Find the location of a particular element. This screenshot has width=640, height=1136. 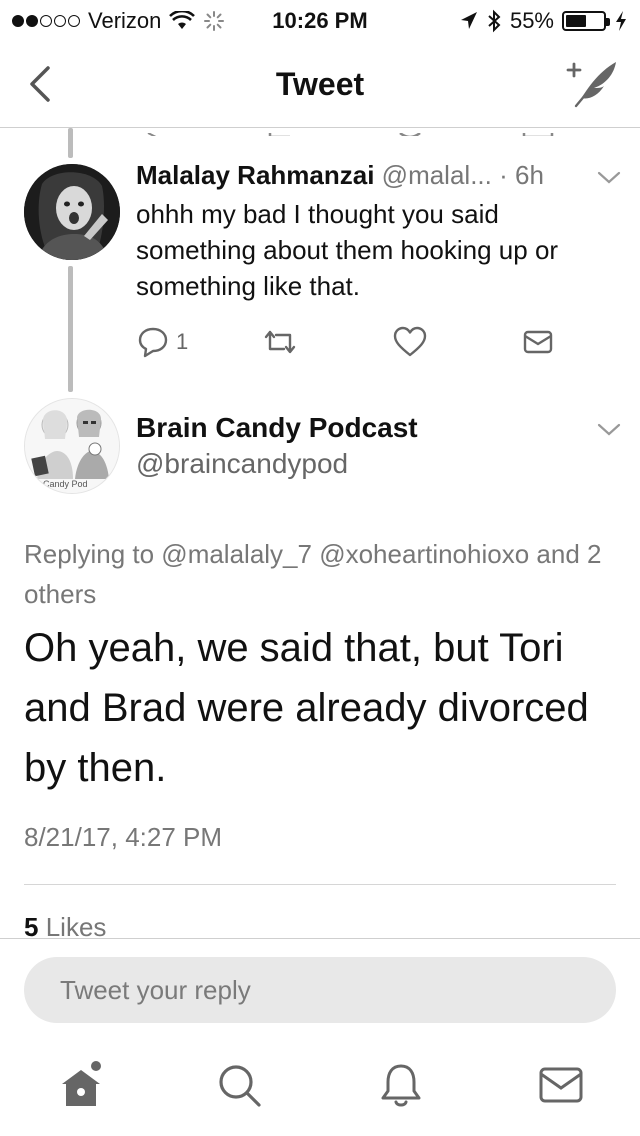

tab-bar is located at coordinates (320, 1085).